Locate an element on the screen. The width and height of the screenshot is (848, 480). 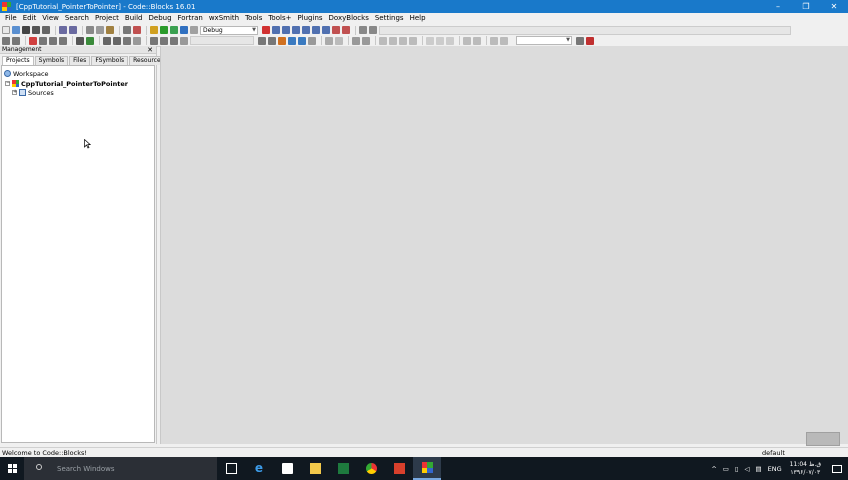
paste-icon is located at coordinates (110, 30).